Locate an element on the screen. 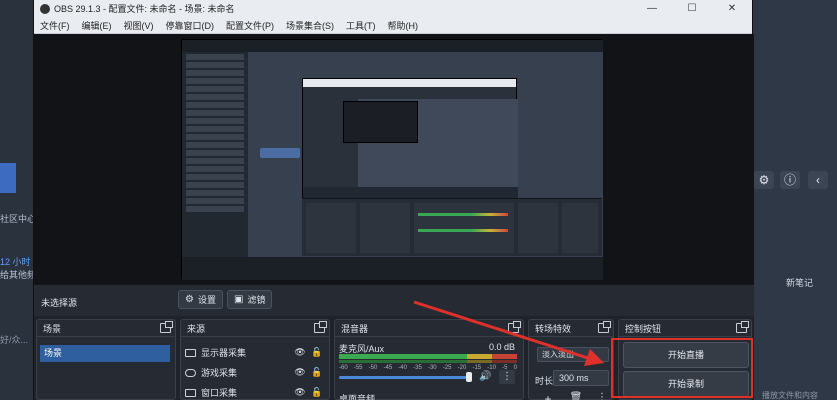  new-note-label: 新笔记 is located at coordinates (799, 282).